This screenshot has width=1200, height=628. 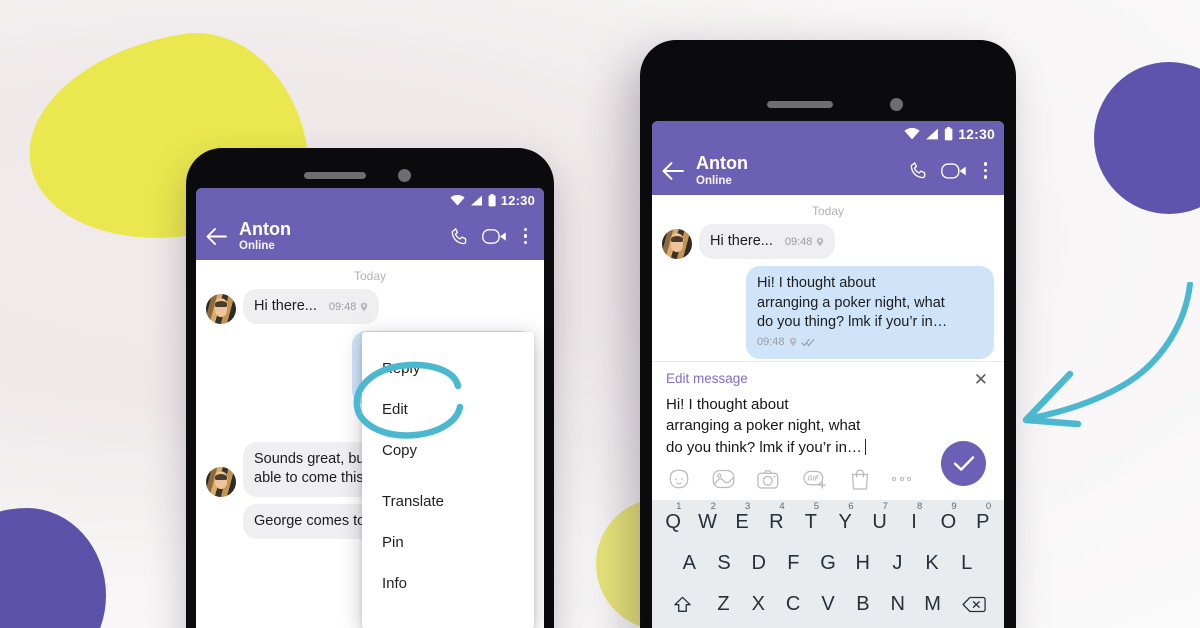 I want to click on key-m: M, so click(x=932, y=603).